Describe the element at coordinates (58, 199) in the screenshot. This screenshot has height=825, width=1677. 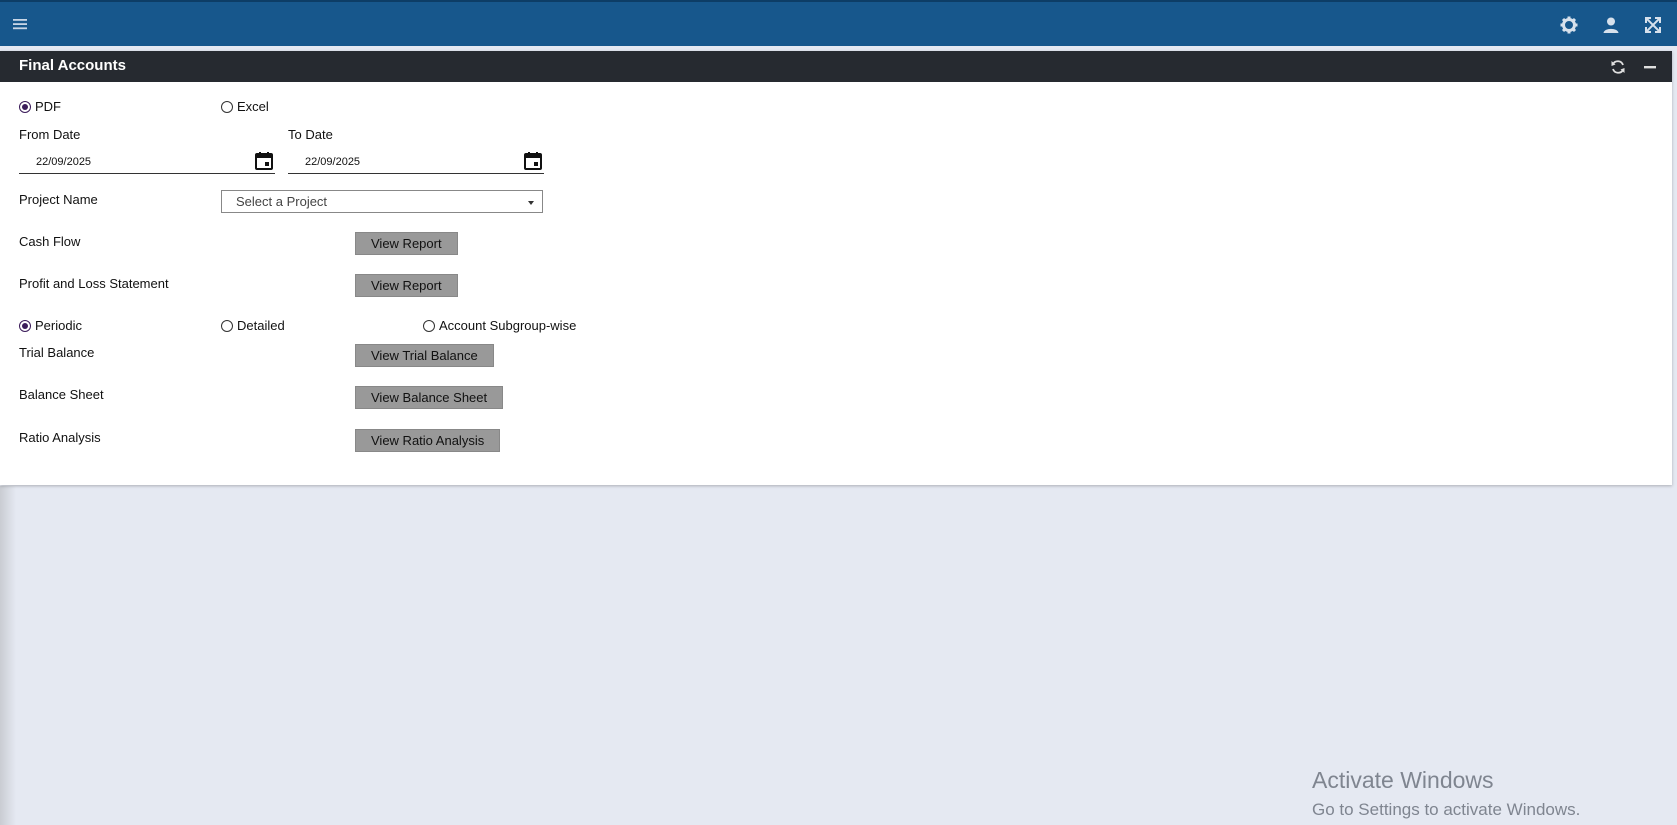
I see `project-name-label: Project Name` at that location.